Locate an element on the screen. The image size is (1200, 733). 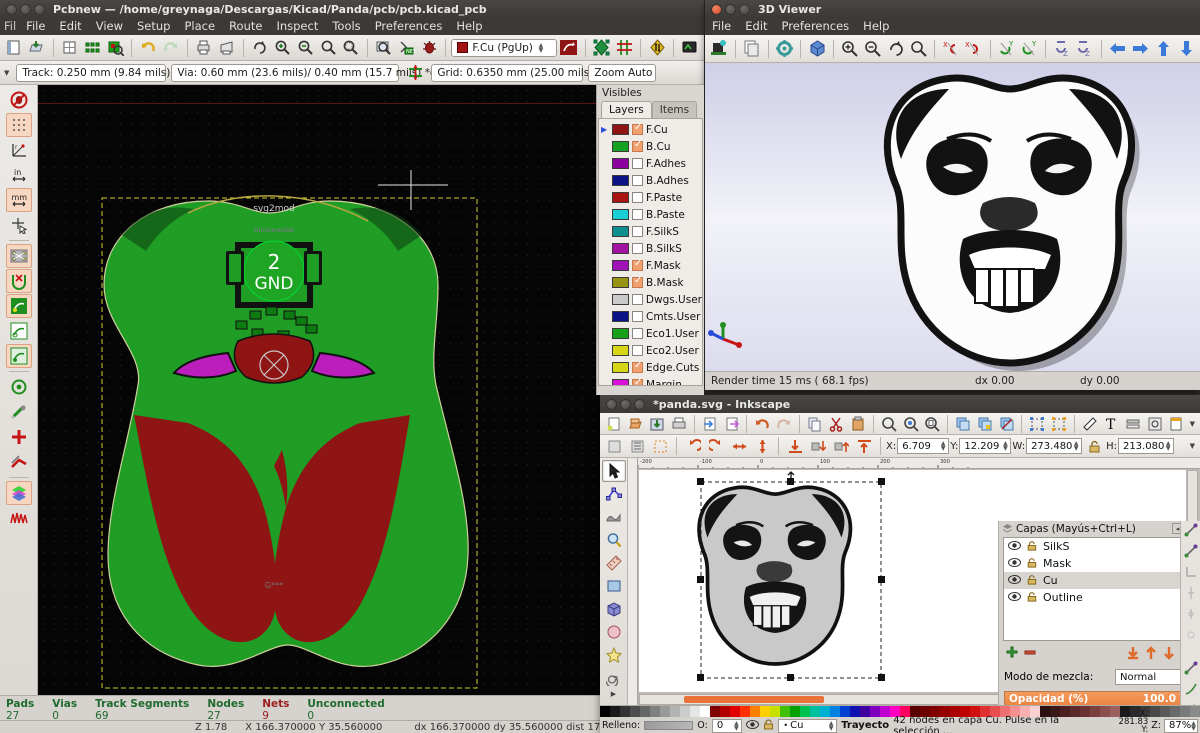
layers-dock-tabs: Layers Items is located at coordinates (650, 109).